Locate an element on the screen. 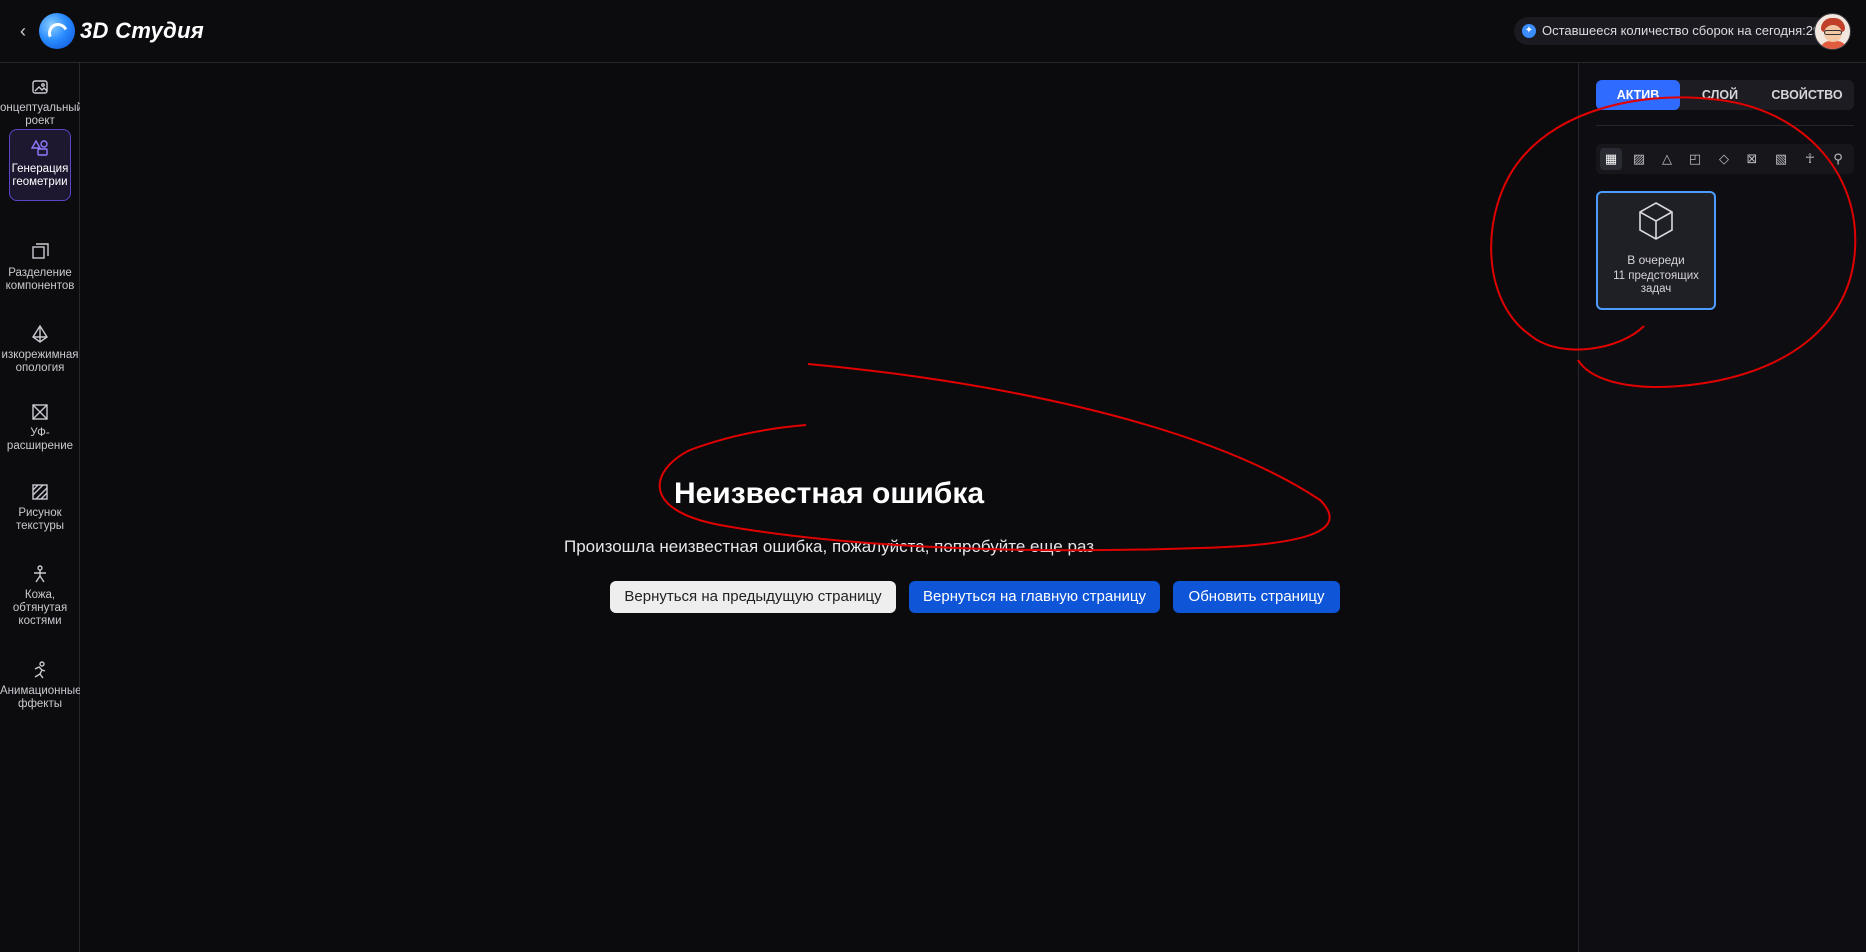  sidebar-item-label: онцептуальный роект is located at coordinates (41, 114).